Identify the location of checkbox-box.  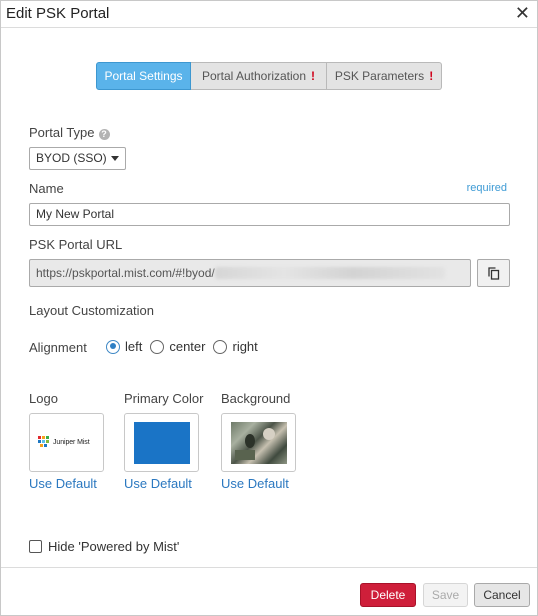
(35, 546).